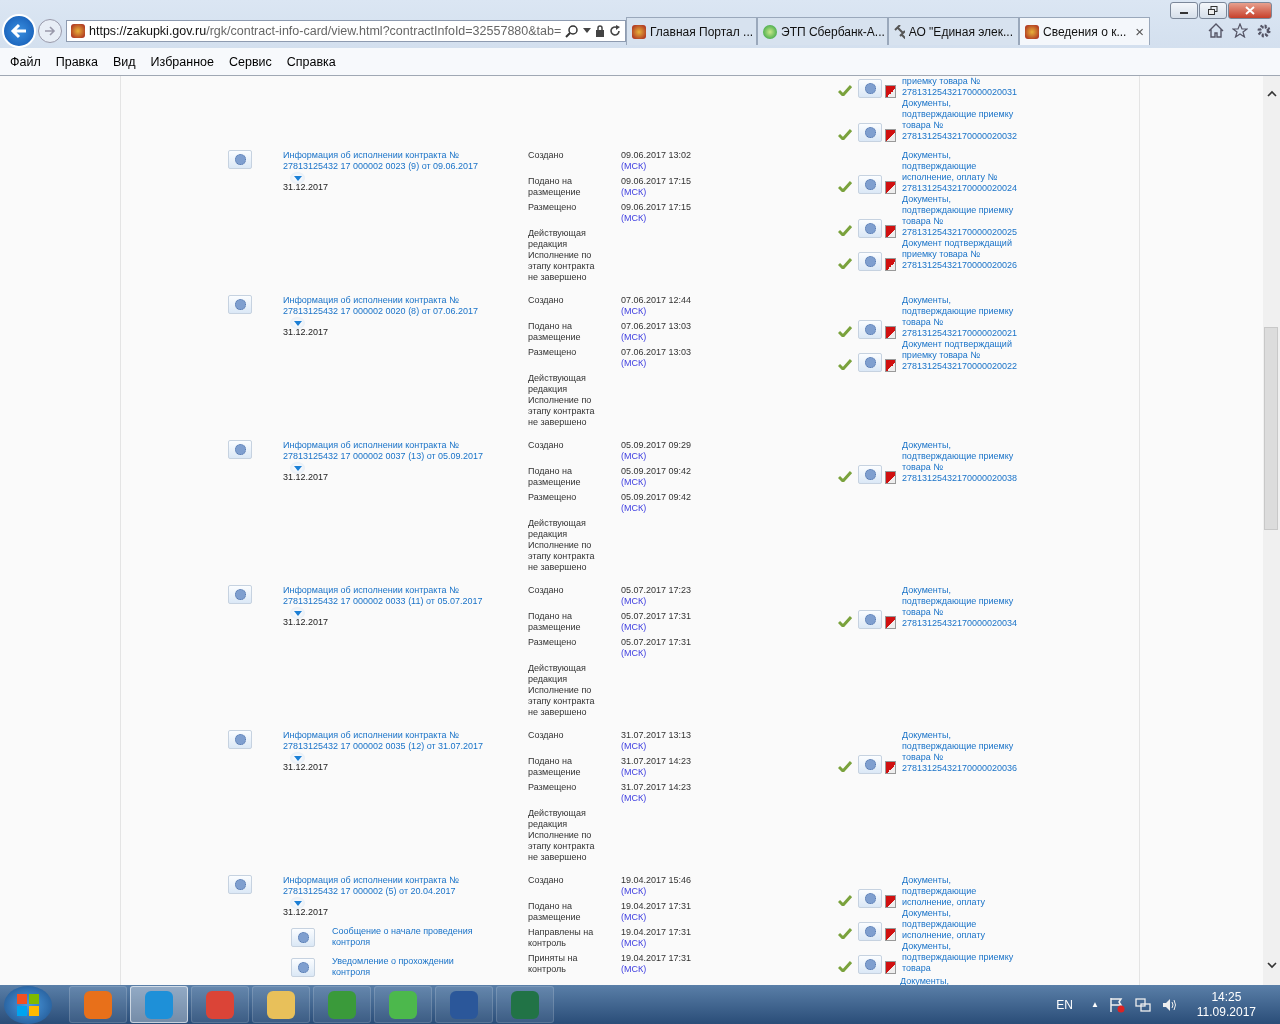 This screenshot has width=1280, height=1024. Describe the element at coordinates (1116, 1004) in the screenshot. I see `flag-icon` at that location.